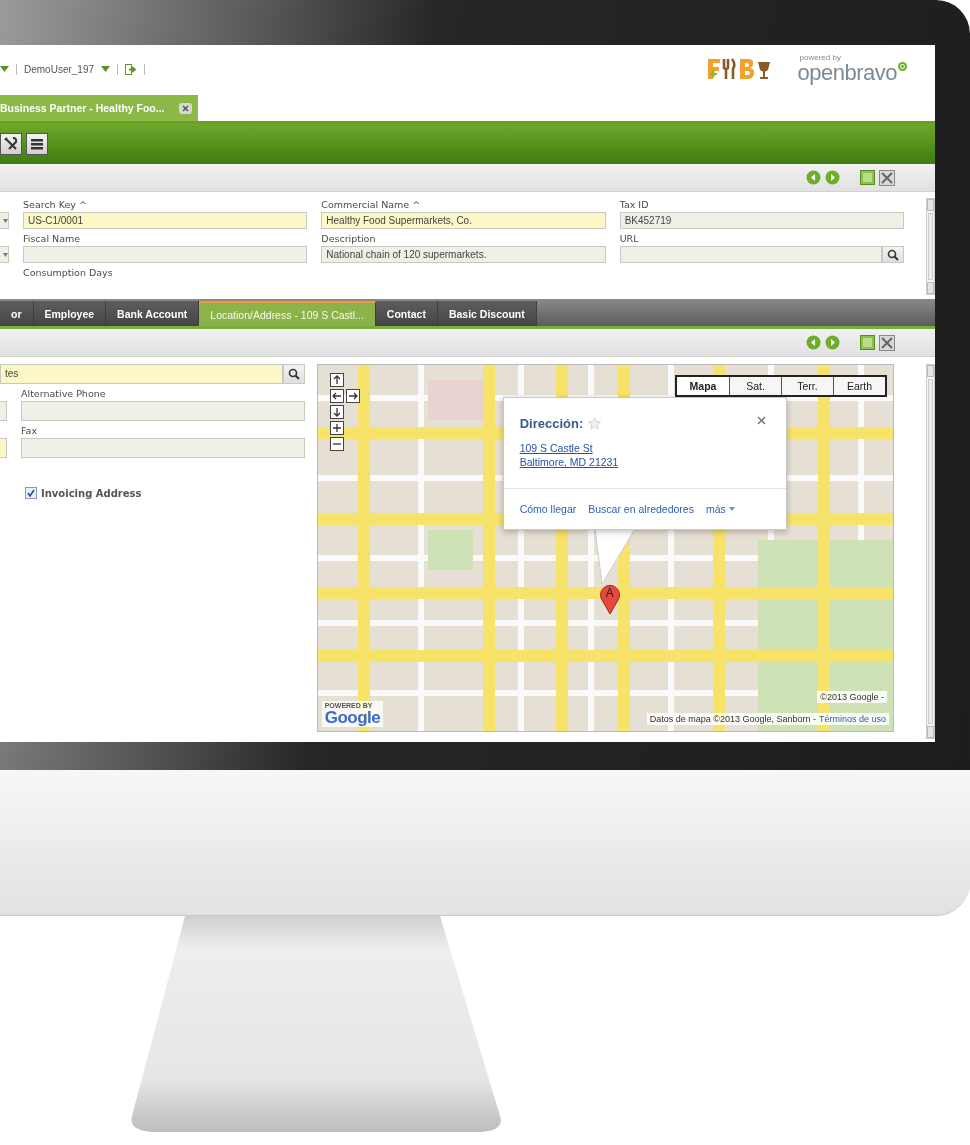  I want to click on field-label: Alternative Phone, so click(64, 394).